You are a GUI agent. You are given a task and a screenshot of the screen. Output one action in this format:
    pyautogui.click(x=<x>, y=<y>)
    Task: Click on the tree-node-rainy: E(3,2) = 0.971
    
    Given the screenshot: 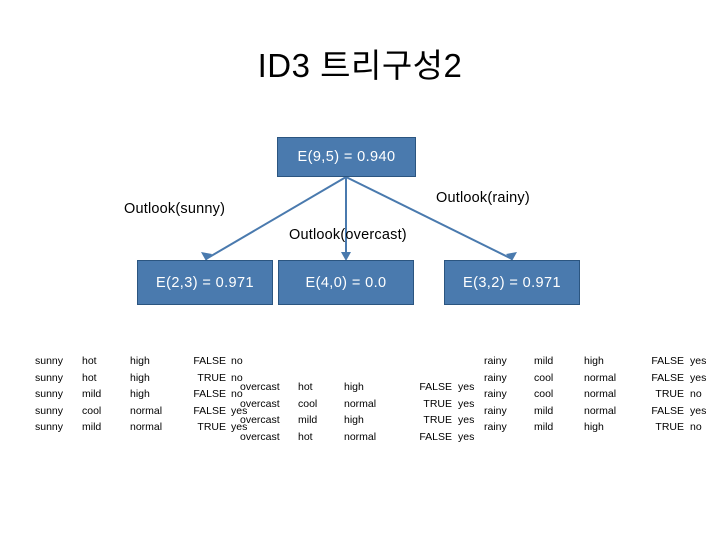 What is the action you would take?
    pyautogui.click(x=512, y=282)
    